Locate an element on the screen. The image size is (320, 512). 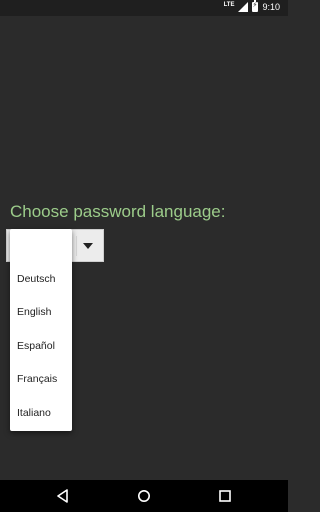
language-option-espanol: Español is located at coordinates (41, 346).